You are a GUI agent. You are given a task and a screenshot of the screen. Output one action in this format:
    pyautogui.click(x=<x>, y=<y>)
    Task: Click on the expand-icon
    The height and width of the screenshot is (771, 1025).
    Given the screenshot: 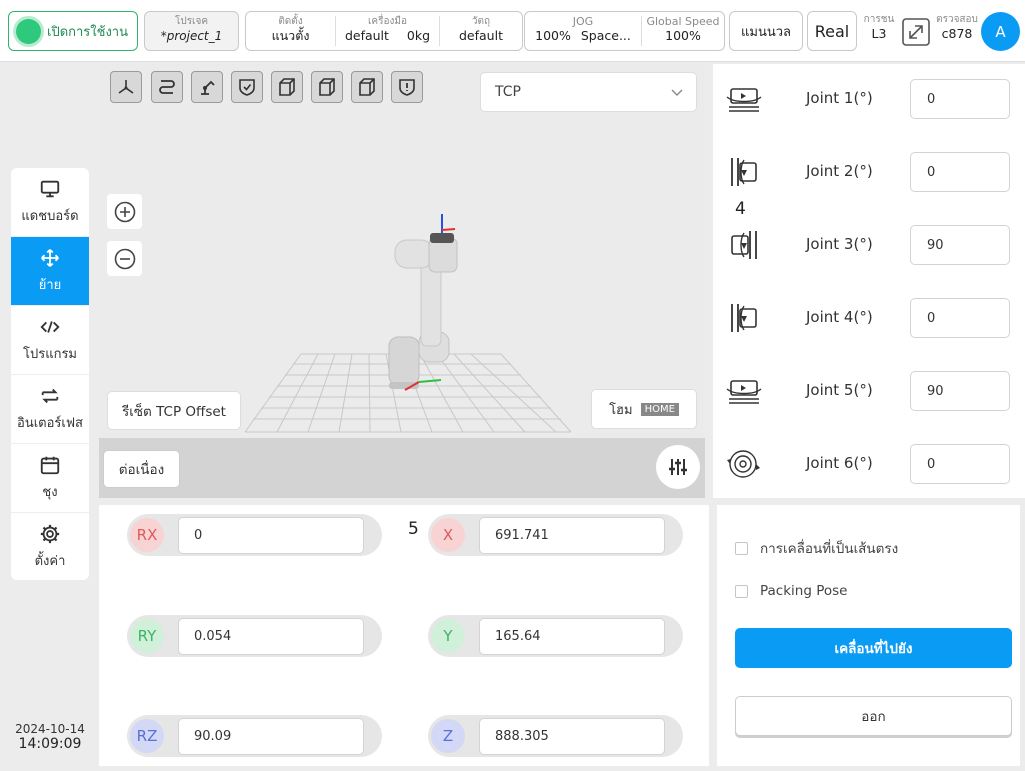 What is the action you would take?
    pyautogui.click(x=916, y=32)
    